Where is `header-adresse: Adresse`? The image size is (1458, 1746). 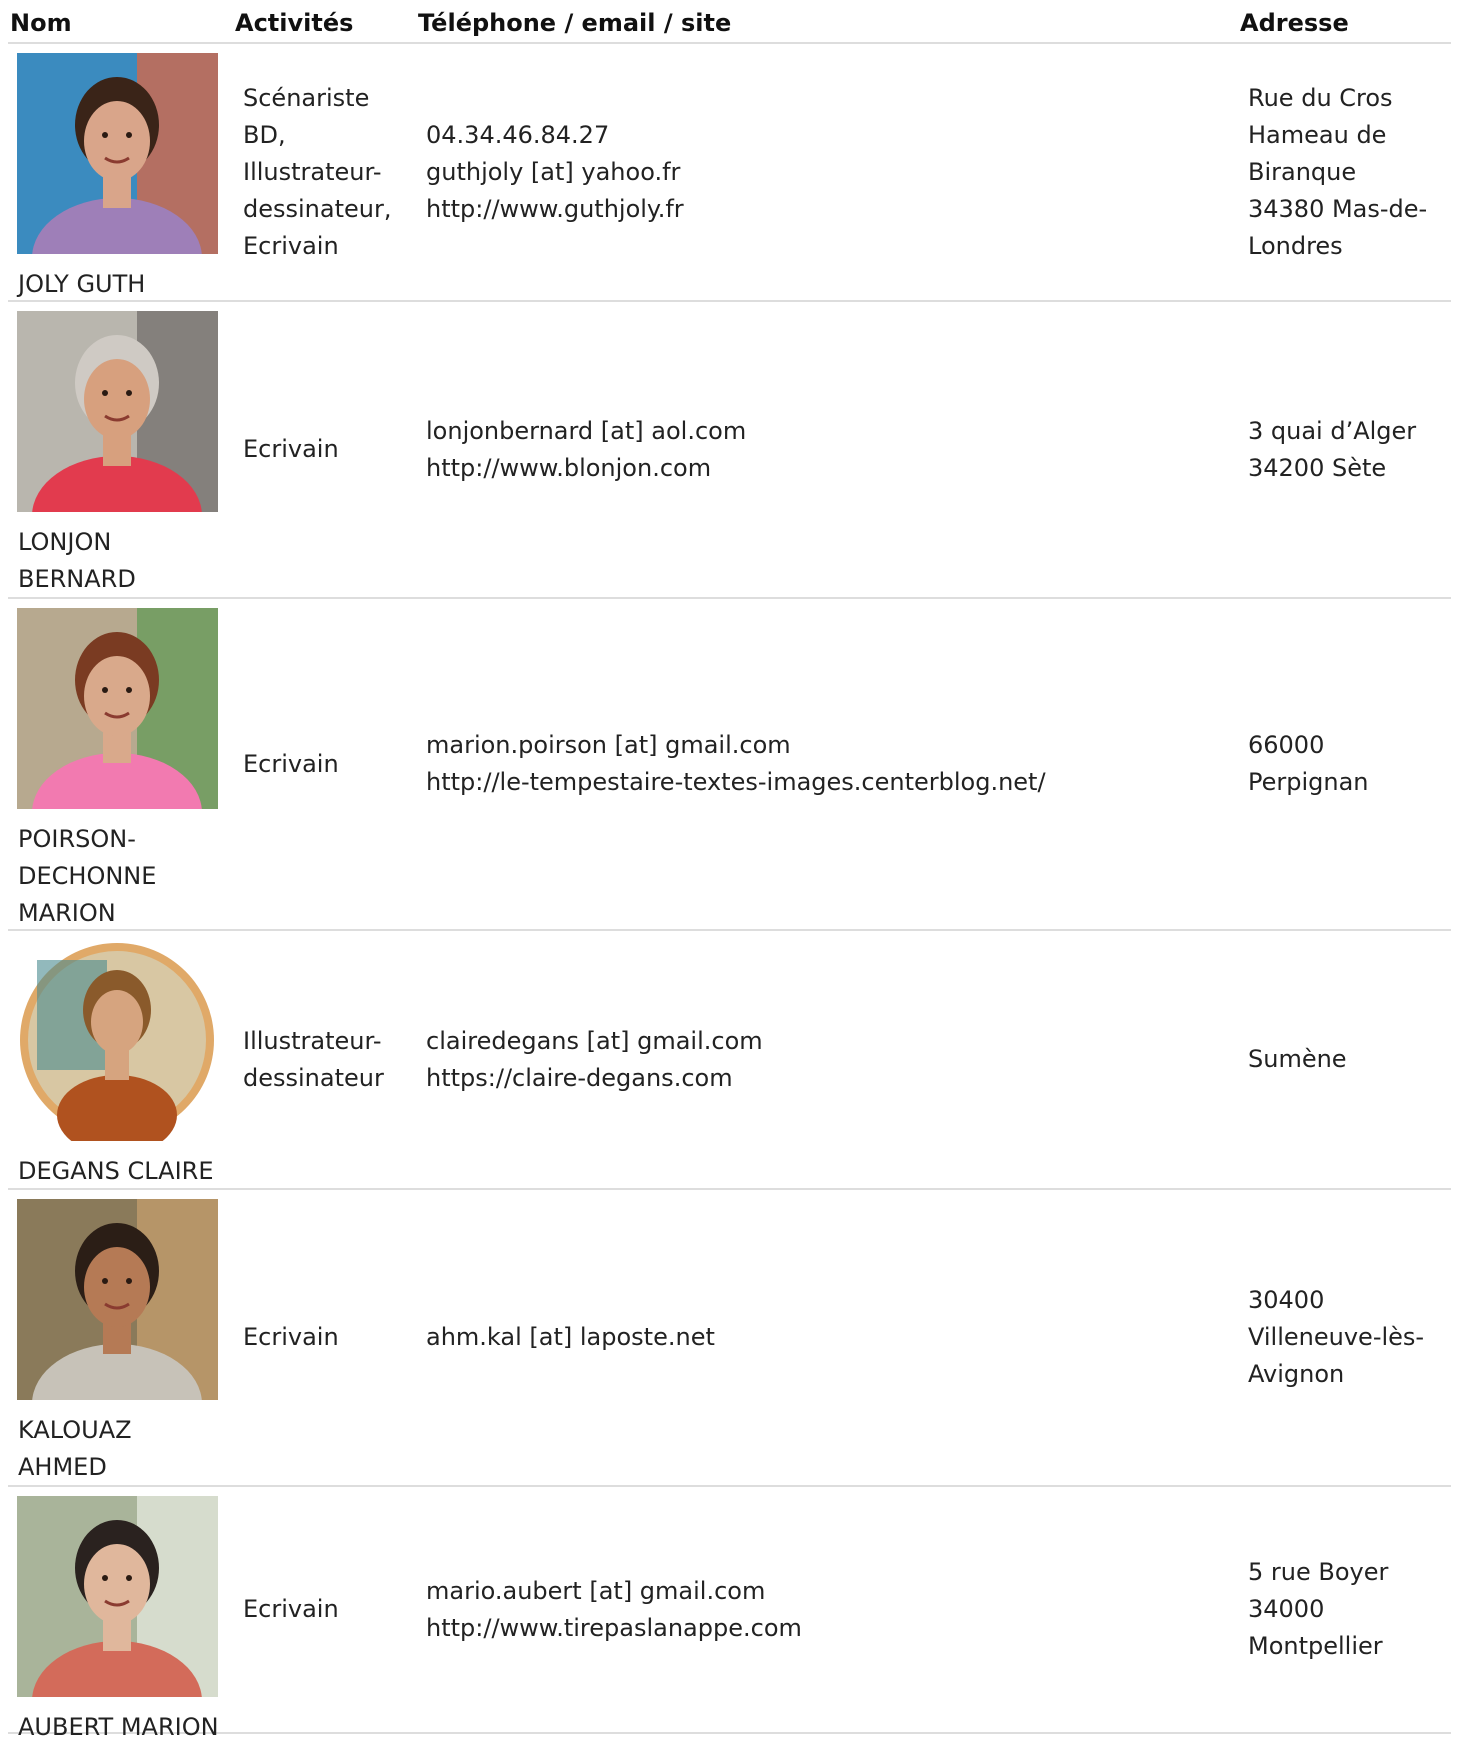
header-adresse: Adresse is located at coordinates (1294, 23).